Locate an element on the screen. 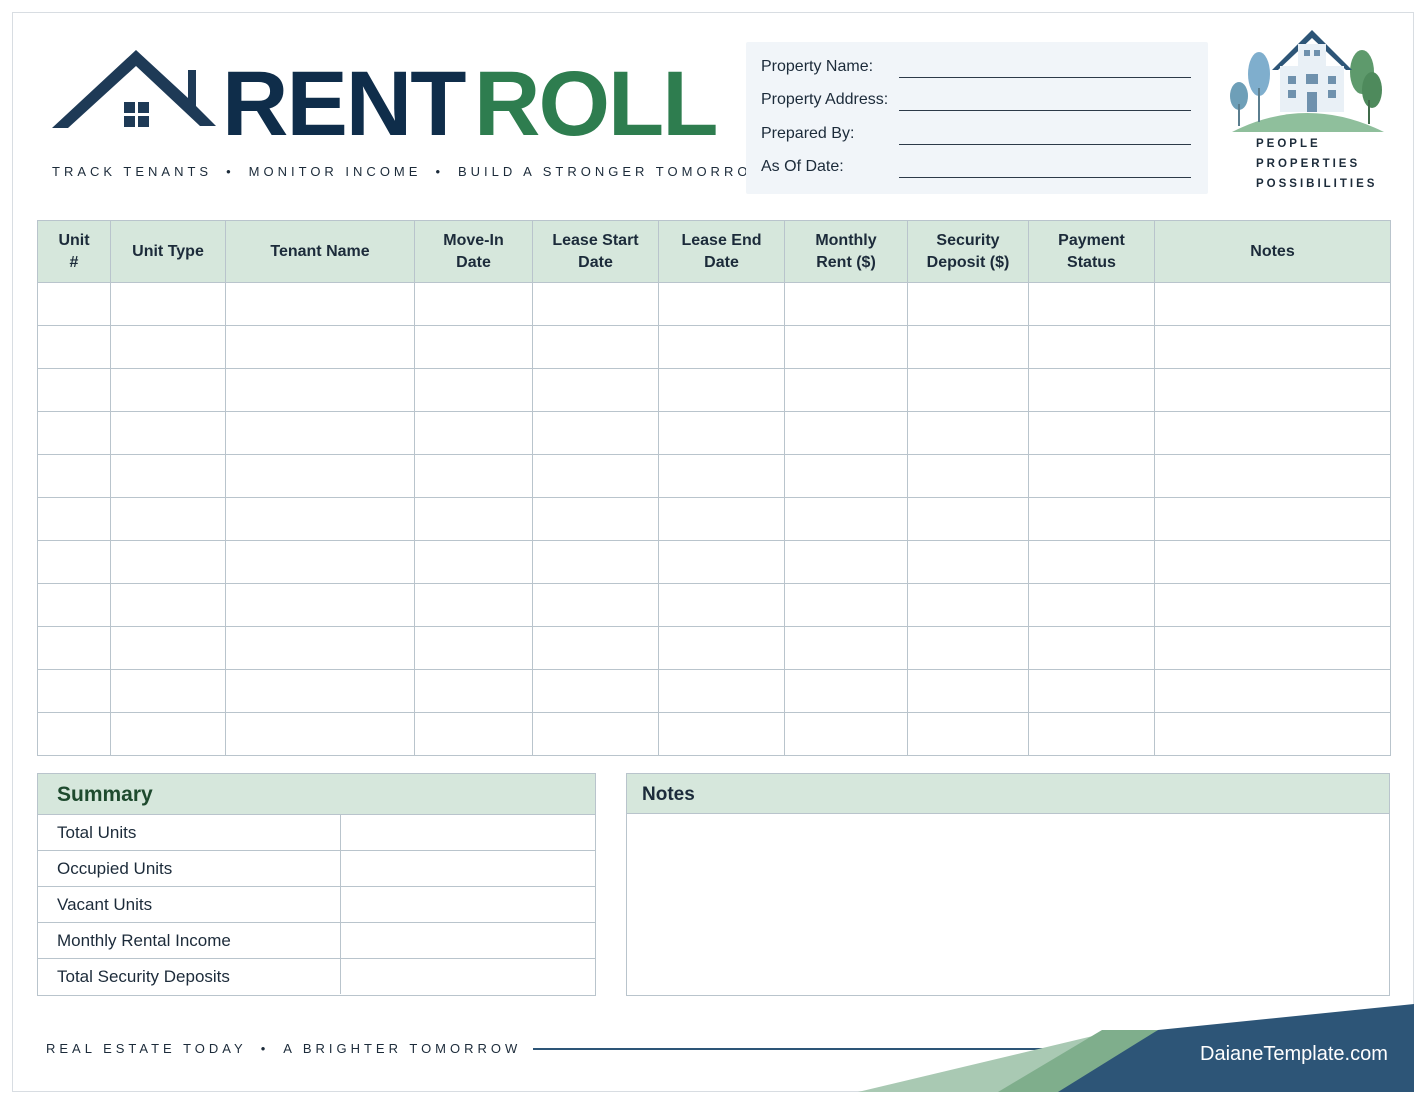 Image resolution: width=1427 pixels, height=1102 pixels. notes-area is located at coordinates (1008, 904).